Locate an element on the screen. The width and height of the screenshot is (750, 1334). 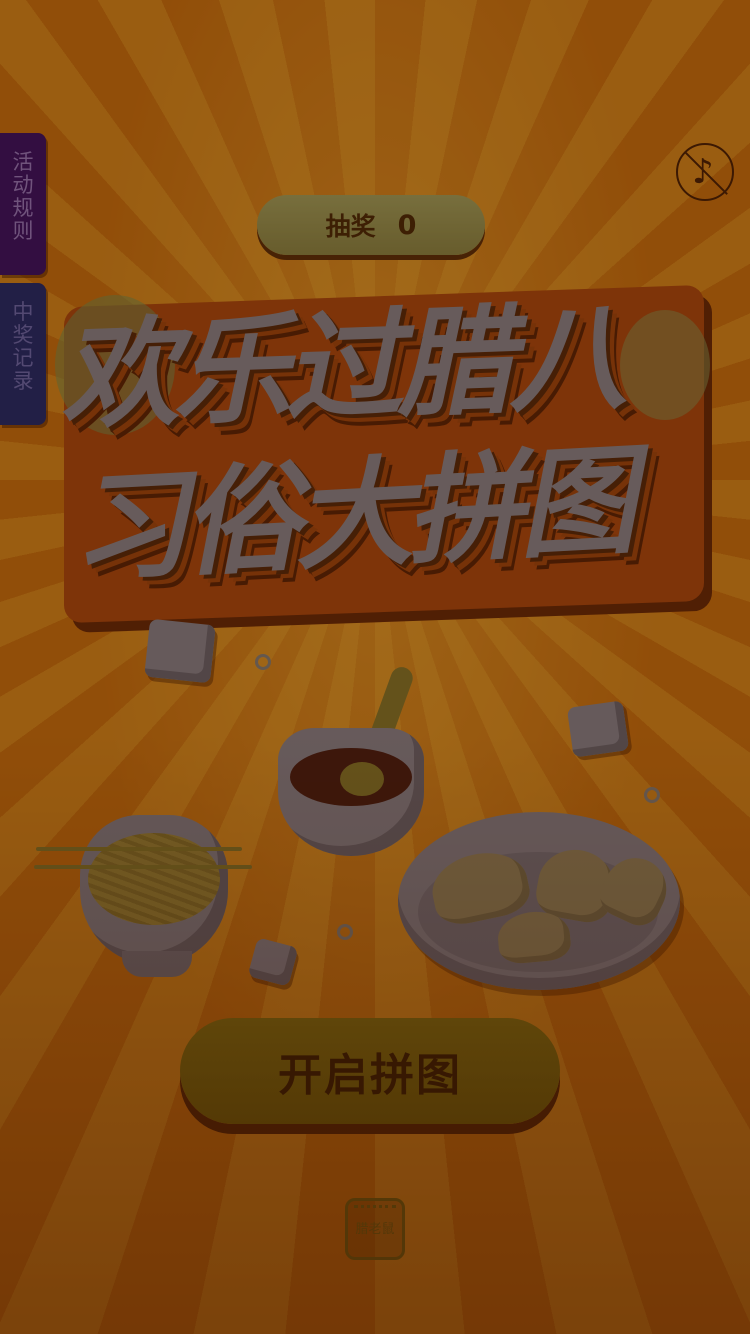
brand-logo: 腊老鼠 is located at coordinates (375, 1229).